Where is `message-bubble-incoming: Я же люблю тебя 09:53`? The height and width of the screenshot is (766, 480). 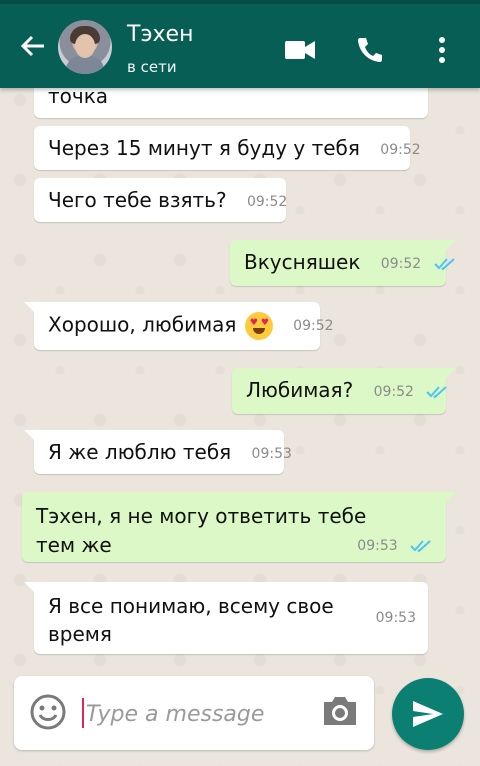
message-bubble-incoming: Я же люблю тебя 09:53 is located at coordinates (158, 452).